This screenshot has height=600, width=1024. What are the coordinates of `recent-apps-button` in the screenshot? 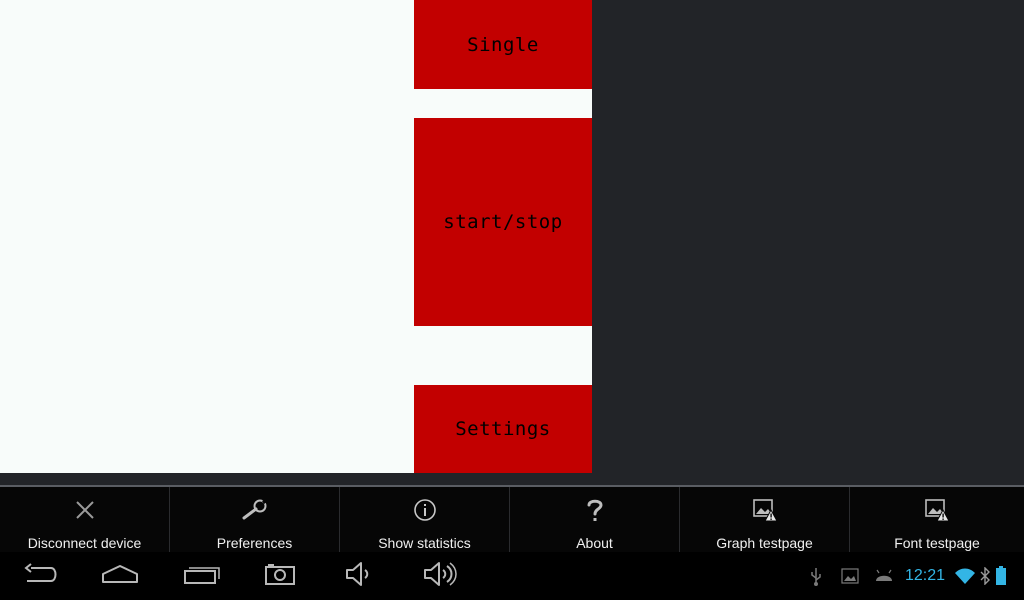 It's located at (201, 576).